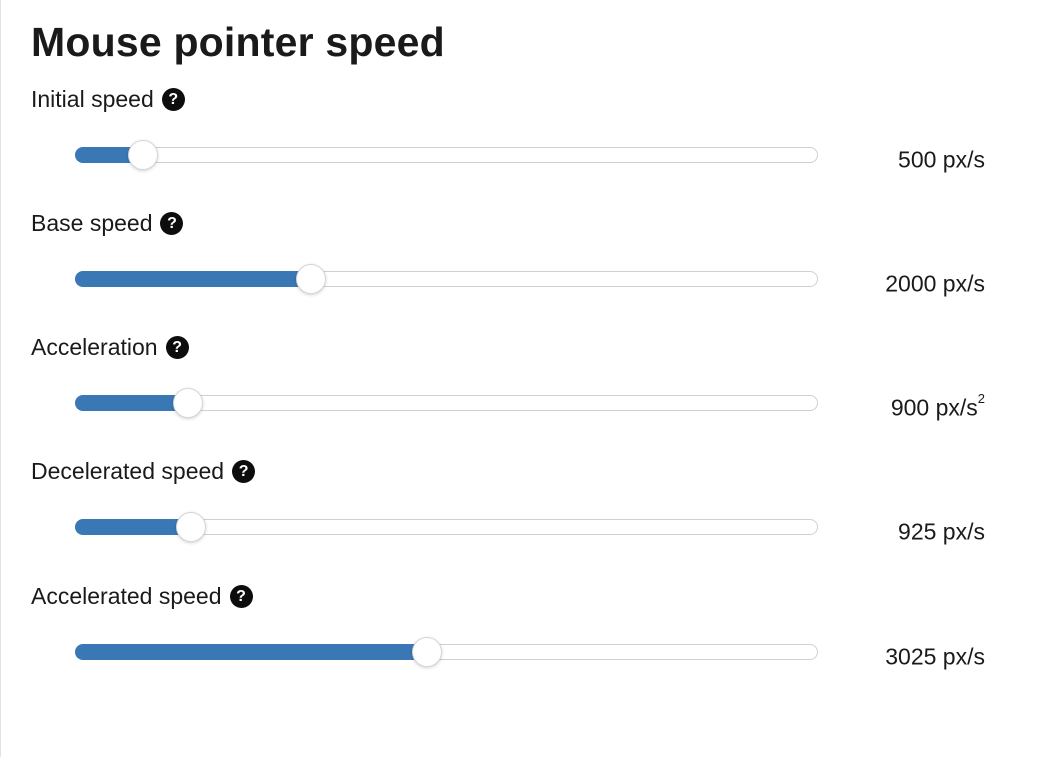 This screenshot has width=1040, height=757. Describe the element at coordinates (941, 531) in the screenshot. I see `setting-value-text: 925 px/s` at that location.